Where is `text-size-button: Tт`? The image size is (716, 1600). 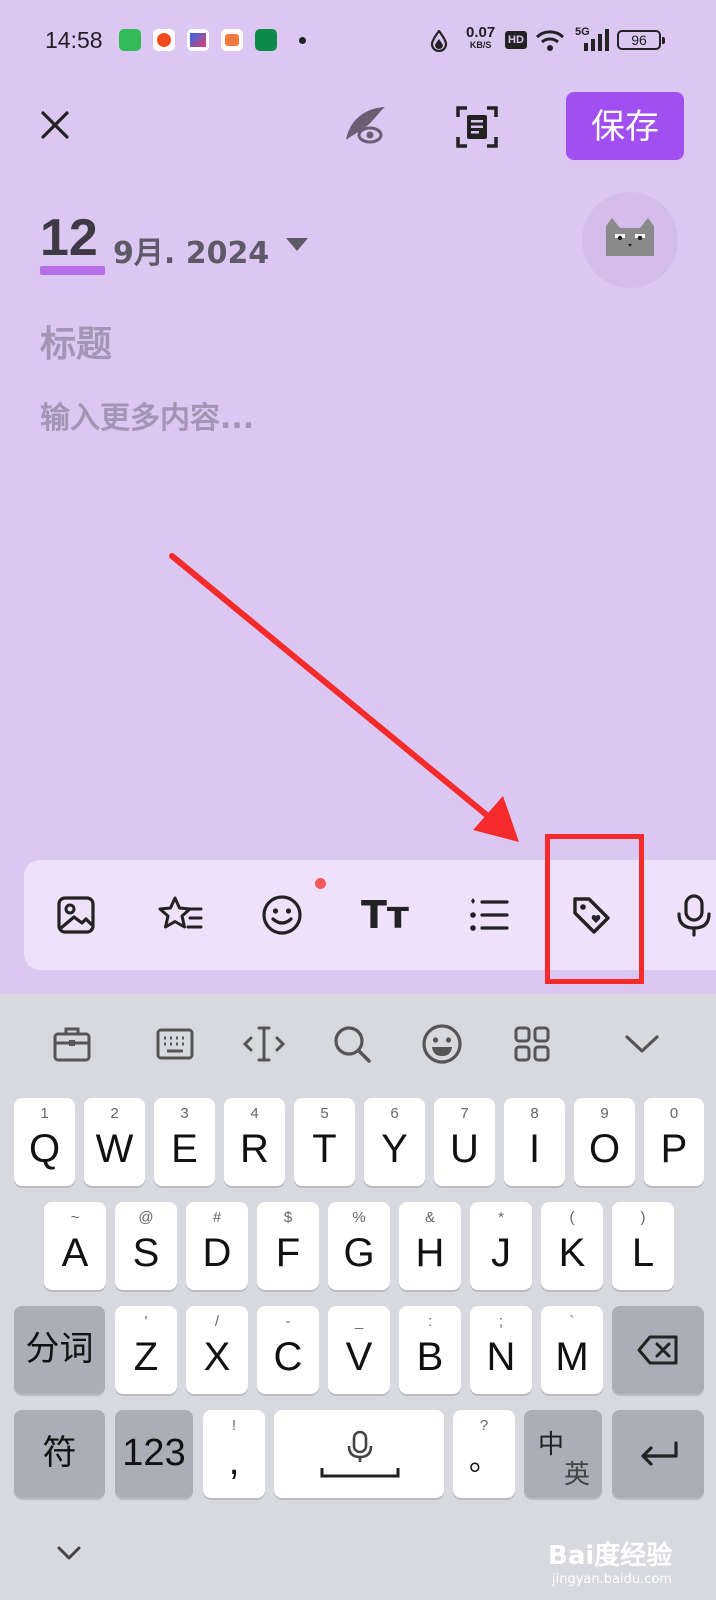
text-size-button: Tт is located at coordinates (385, 915).